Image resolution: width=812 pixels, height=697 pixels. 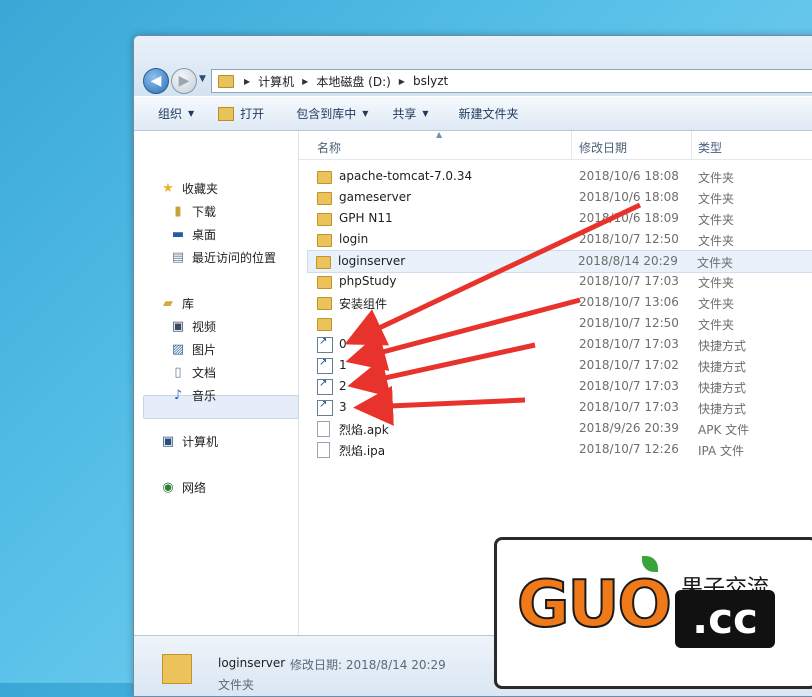 What do you see at coordinates (184, 81) in the screenshot?
I see `forward-button: ▶` at bounding box center [184, 81].